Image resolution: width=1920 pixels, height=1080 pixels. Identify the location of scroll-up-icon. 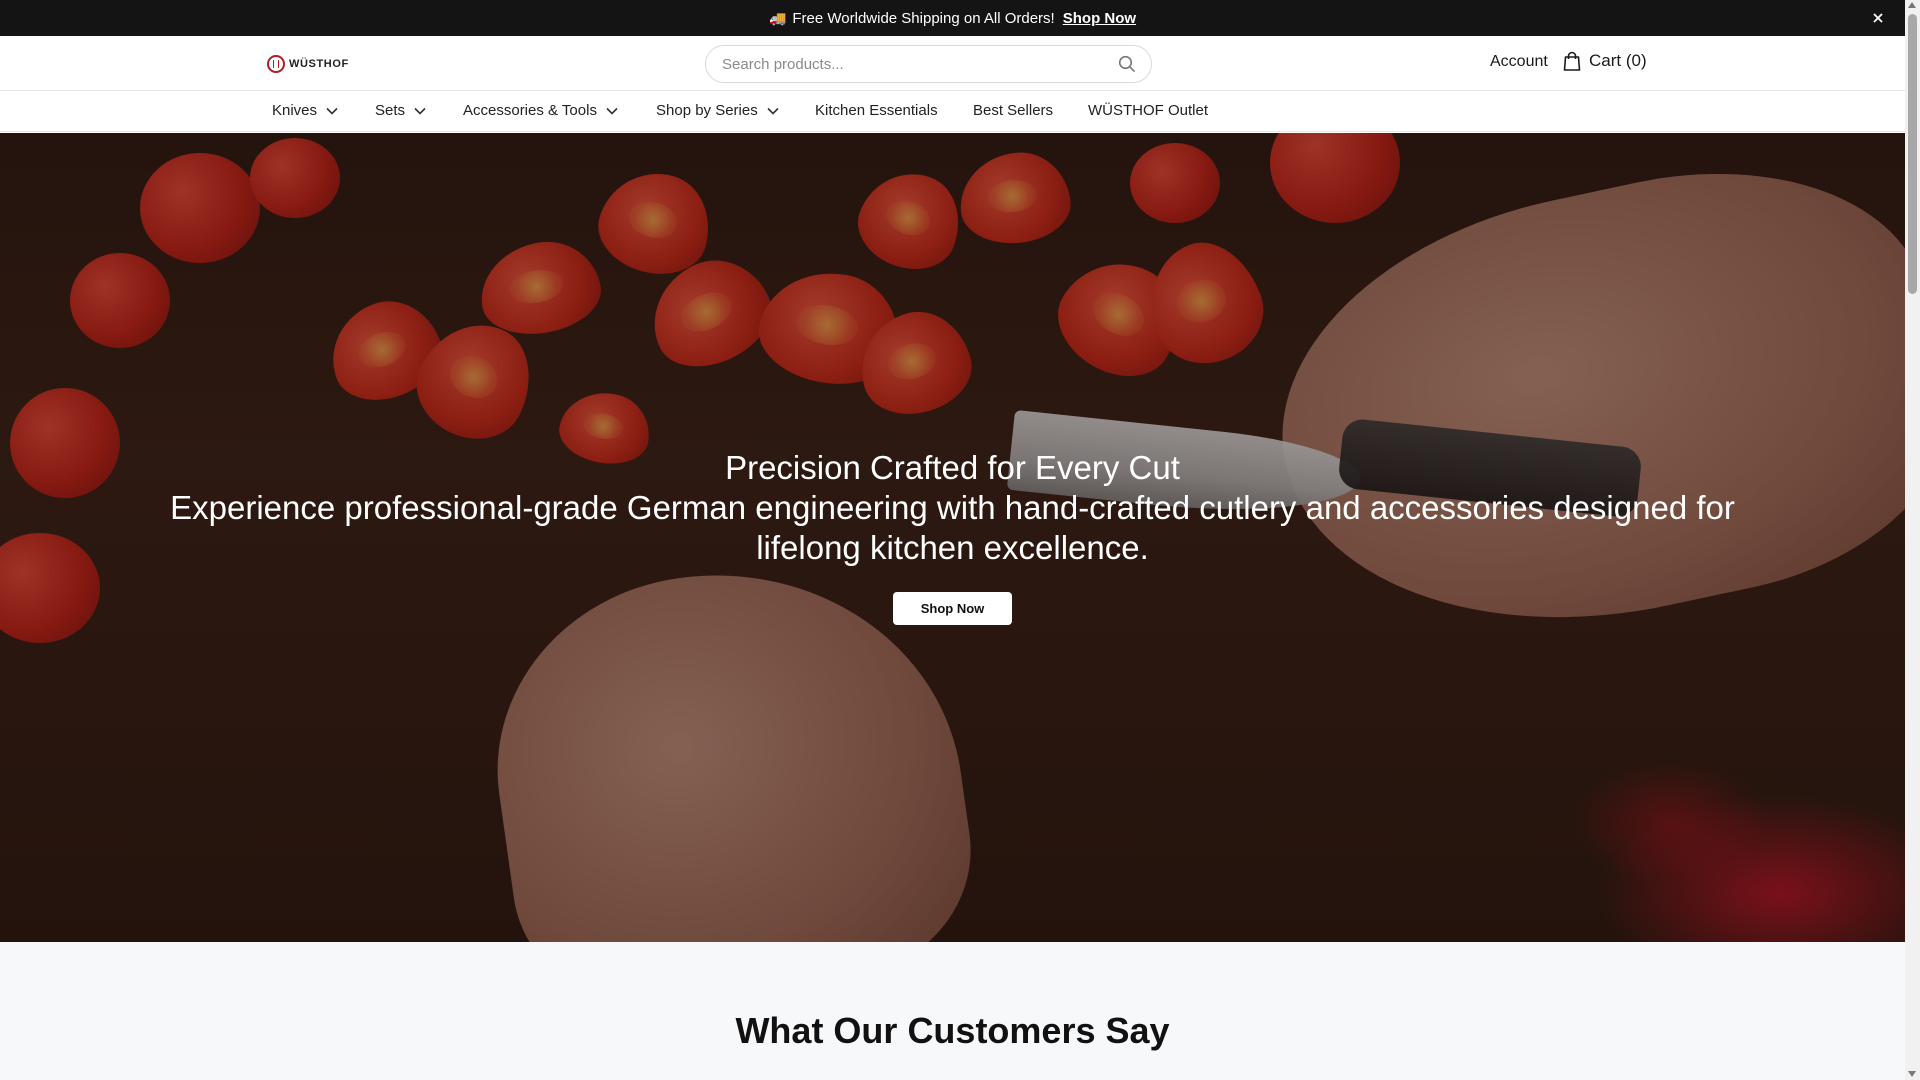
(1912, 5).